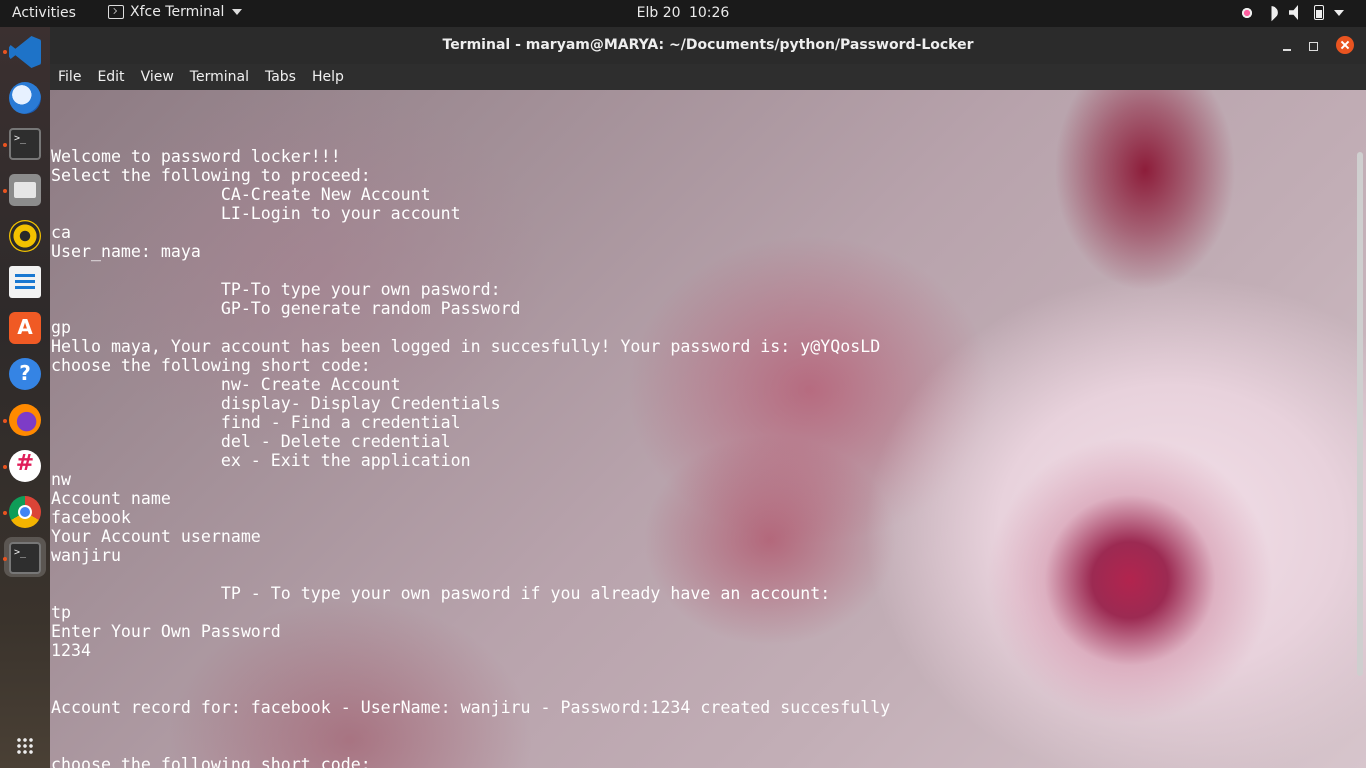  I want to click on clock: Elb 20 10:26, so click(683, 13).